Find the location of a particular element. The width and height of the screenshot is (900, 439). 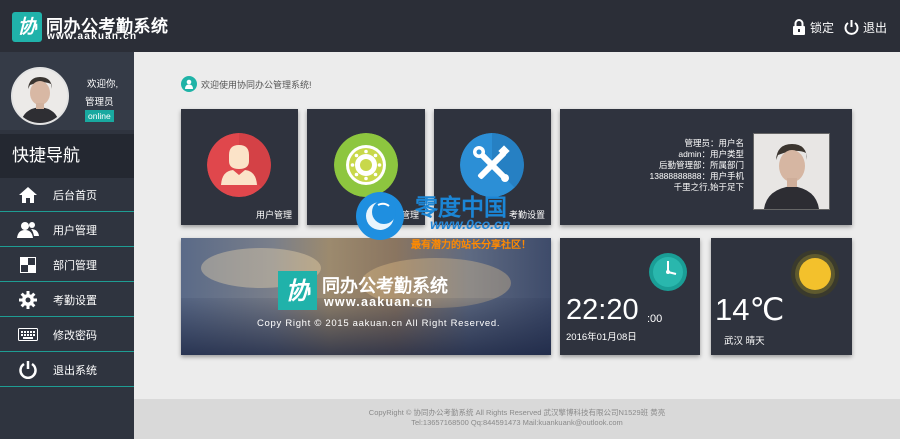

user-circle-icon is located at coordinates (189, 84).